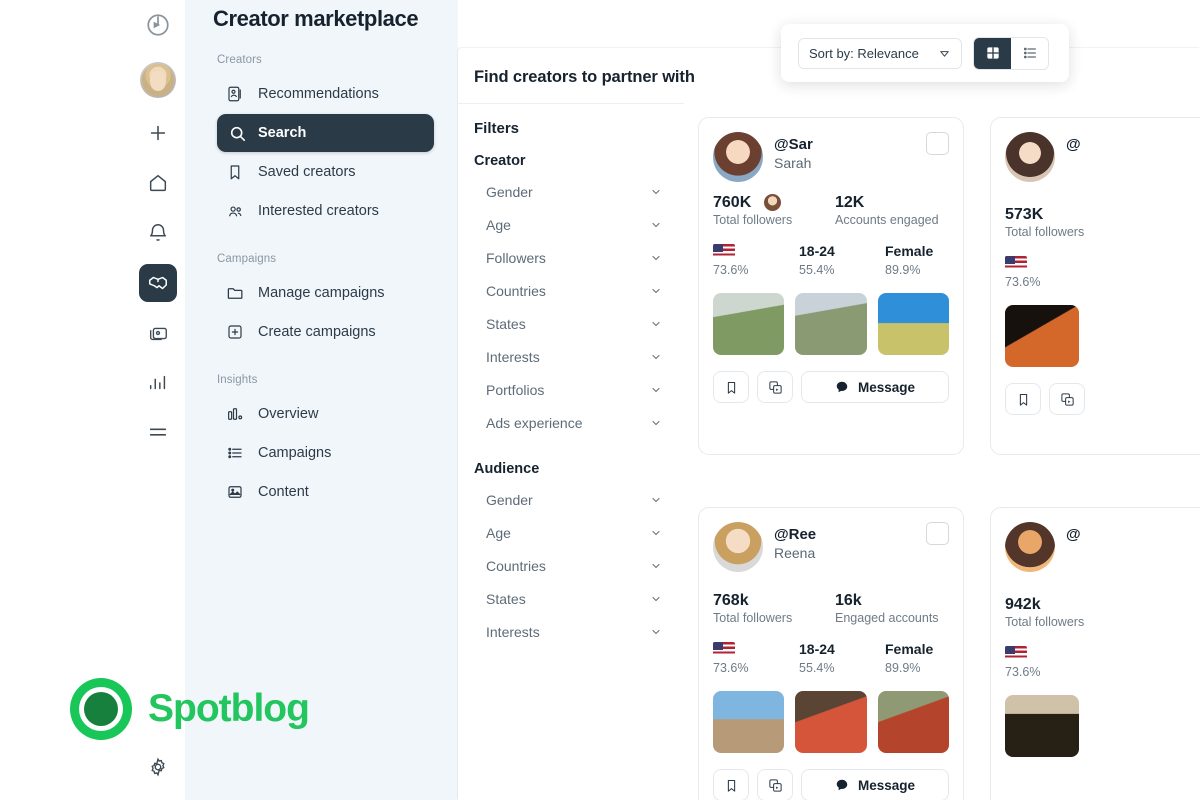 The image size is (1200, 800). Describe the element at coordinates (325, 172) in the screenshot. I see `sidebar-item-saved-creators: Saved creators` at that location.